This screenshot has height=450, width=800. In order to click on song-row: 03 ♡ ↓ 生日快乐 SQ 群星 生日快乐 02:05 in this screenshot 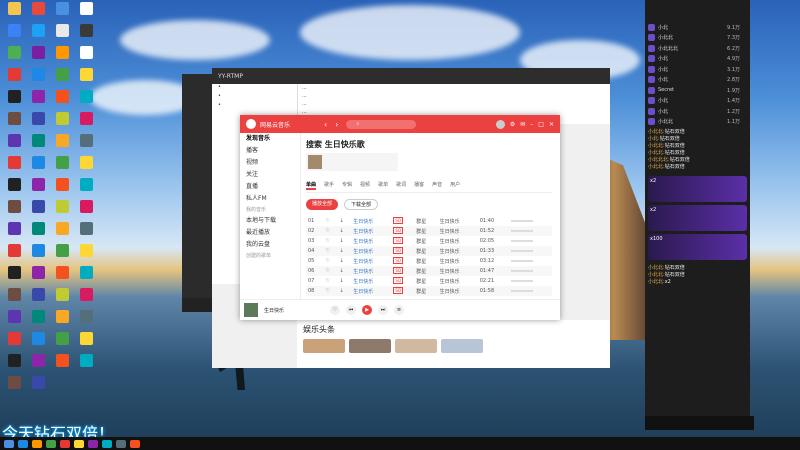, I will do `click(429, 241)`.